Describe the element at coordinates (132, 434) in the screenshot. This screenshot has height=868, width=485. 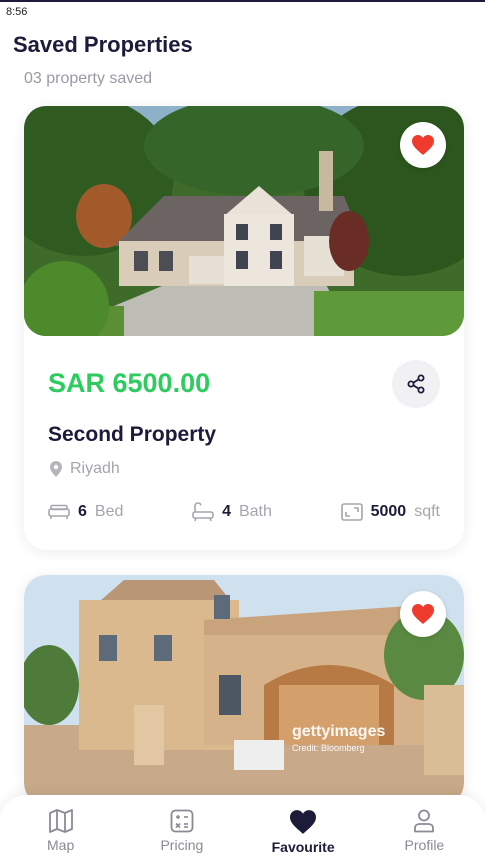
I see `property-name: Second Property` at that location.